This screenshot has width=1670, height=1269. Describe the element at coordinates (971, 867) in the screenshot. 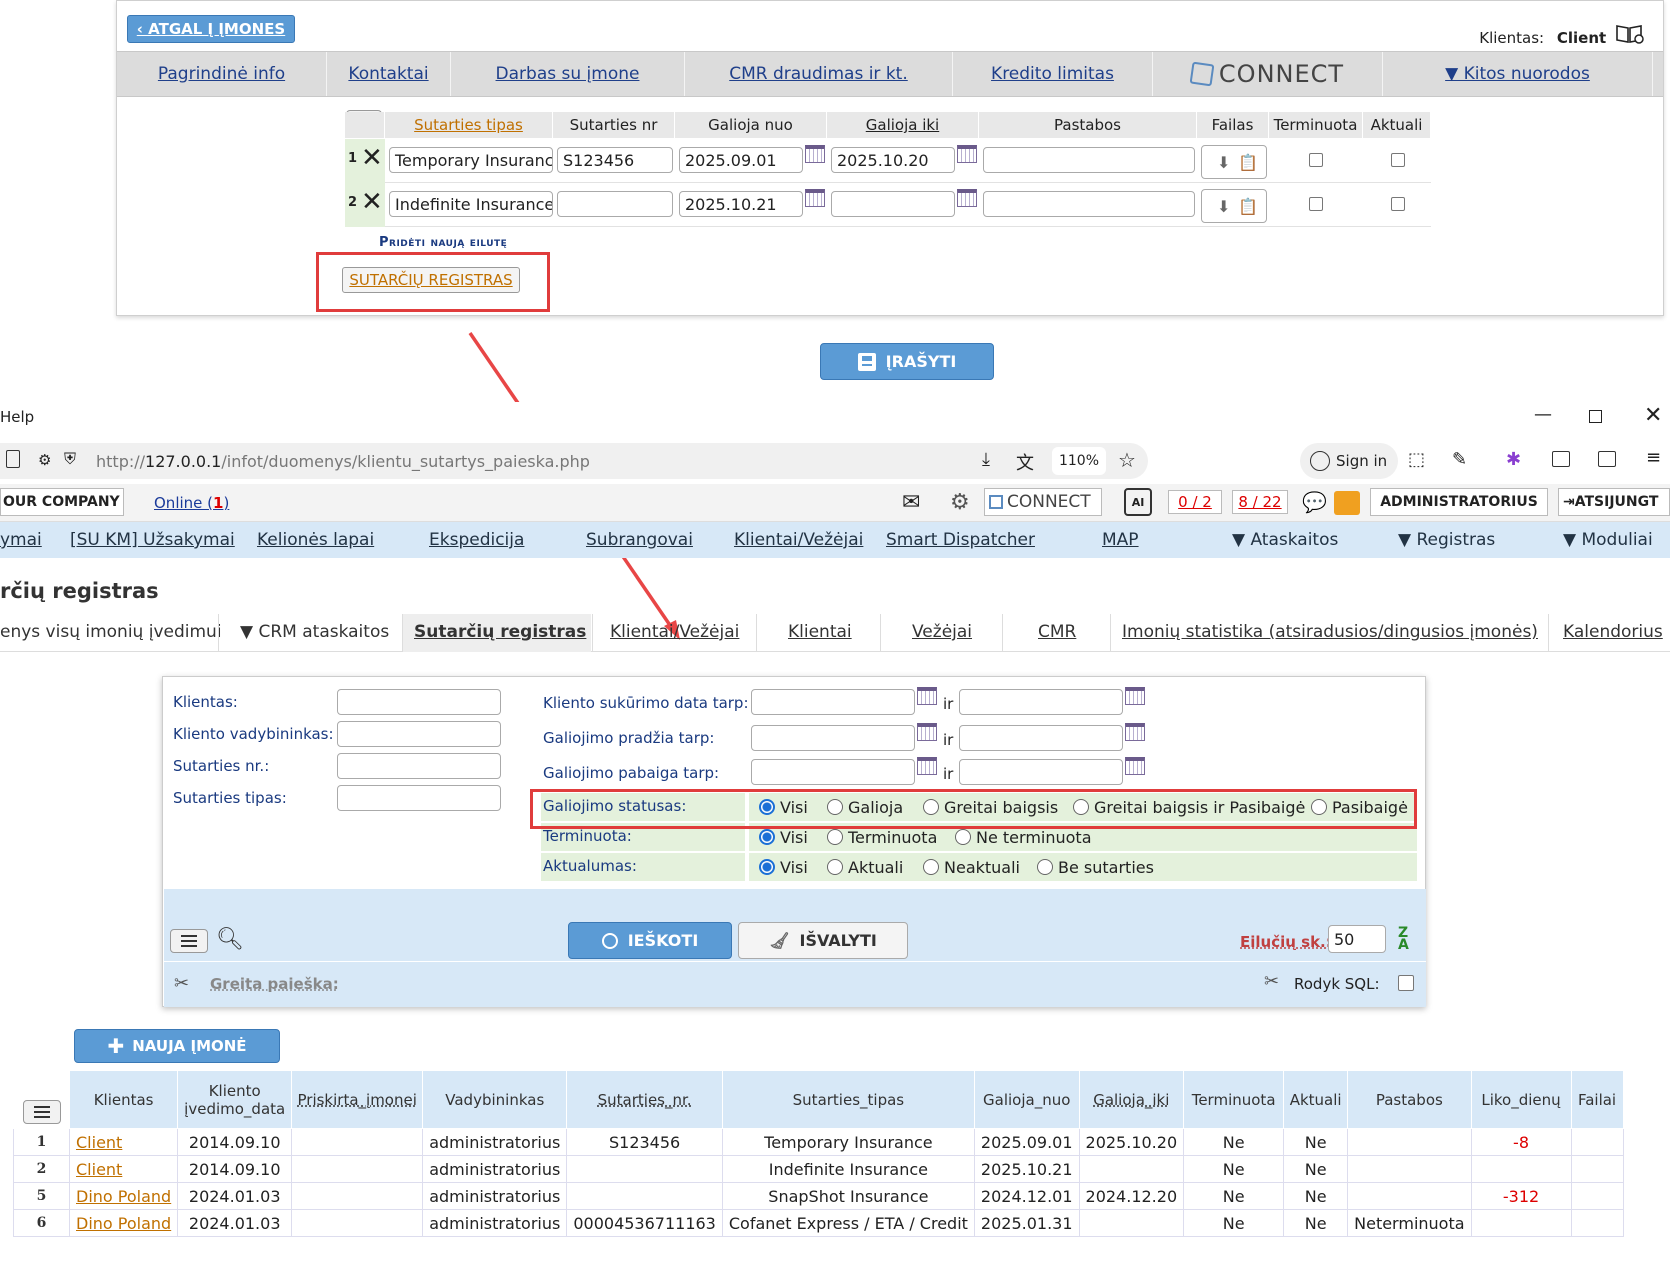

I see `actuality-radio-inactive: Neaktuali` at that location.